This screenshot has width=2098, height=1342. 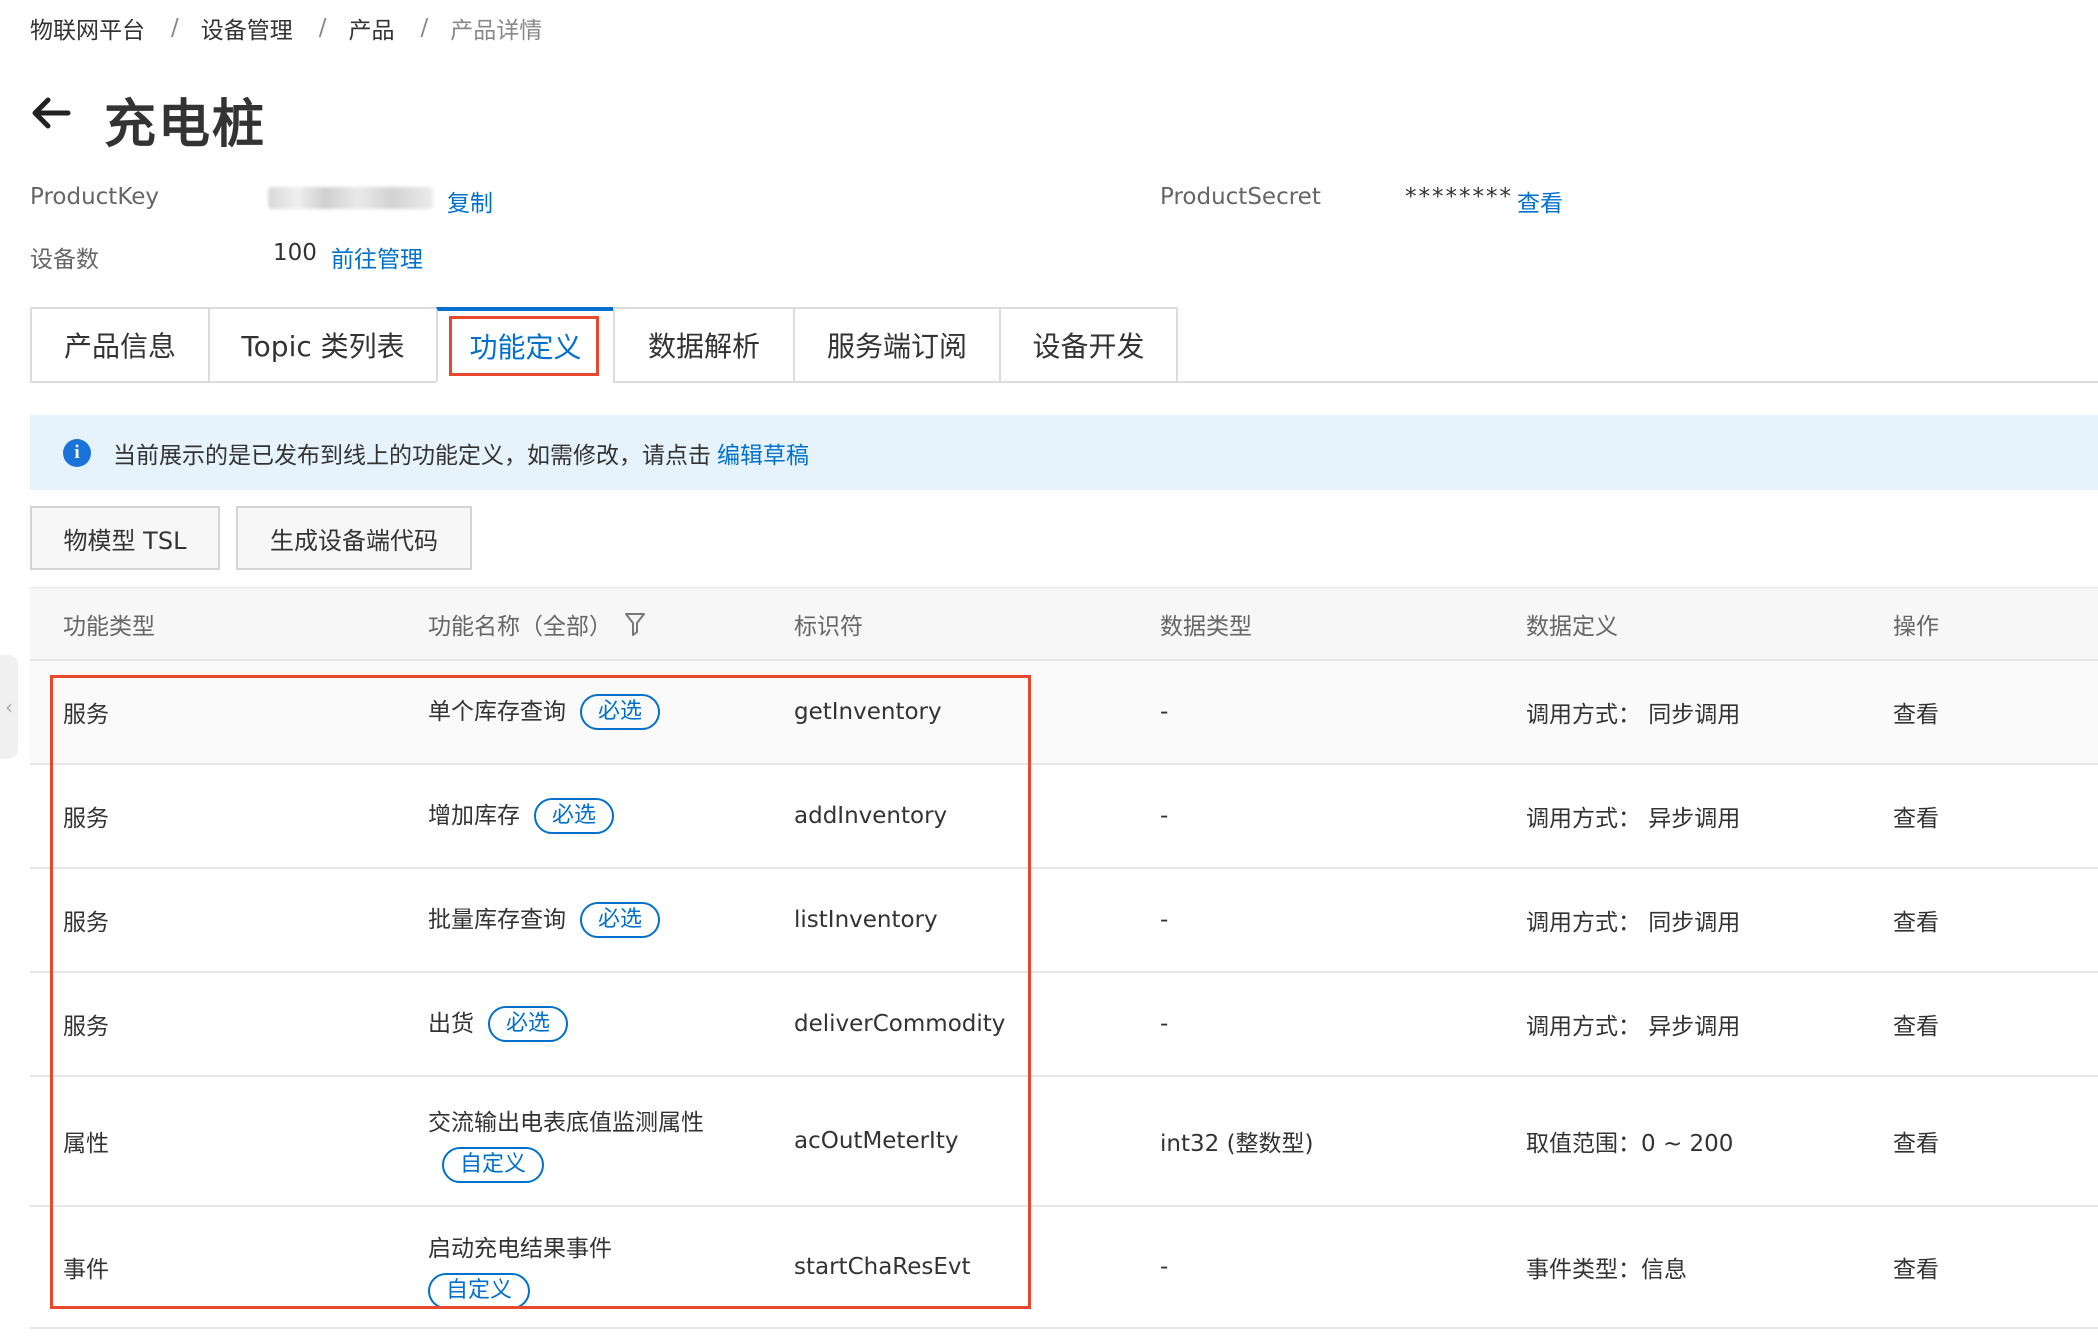 What do you see at coordinates (120, 345) in the screenshot?
I see `tab-product-info: 产品信息` at bounding box center [120, 345].